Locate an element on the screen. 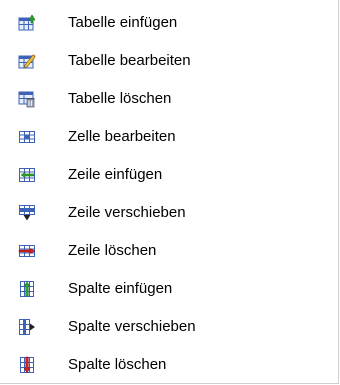  menu-item-label: Tabelle löschen is located at coordinates (120, 98).